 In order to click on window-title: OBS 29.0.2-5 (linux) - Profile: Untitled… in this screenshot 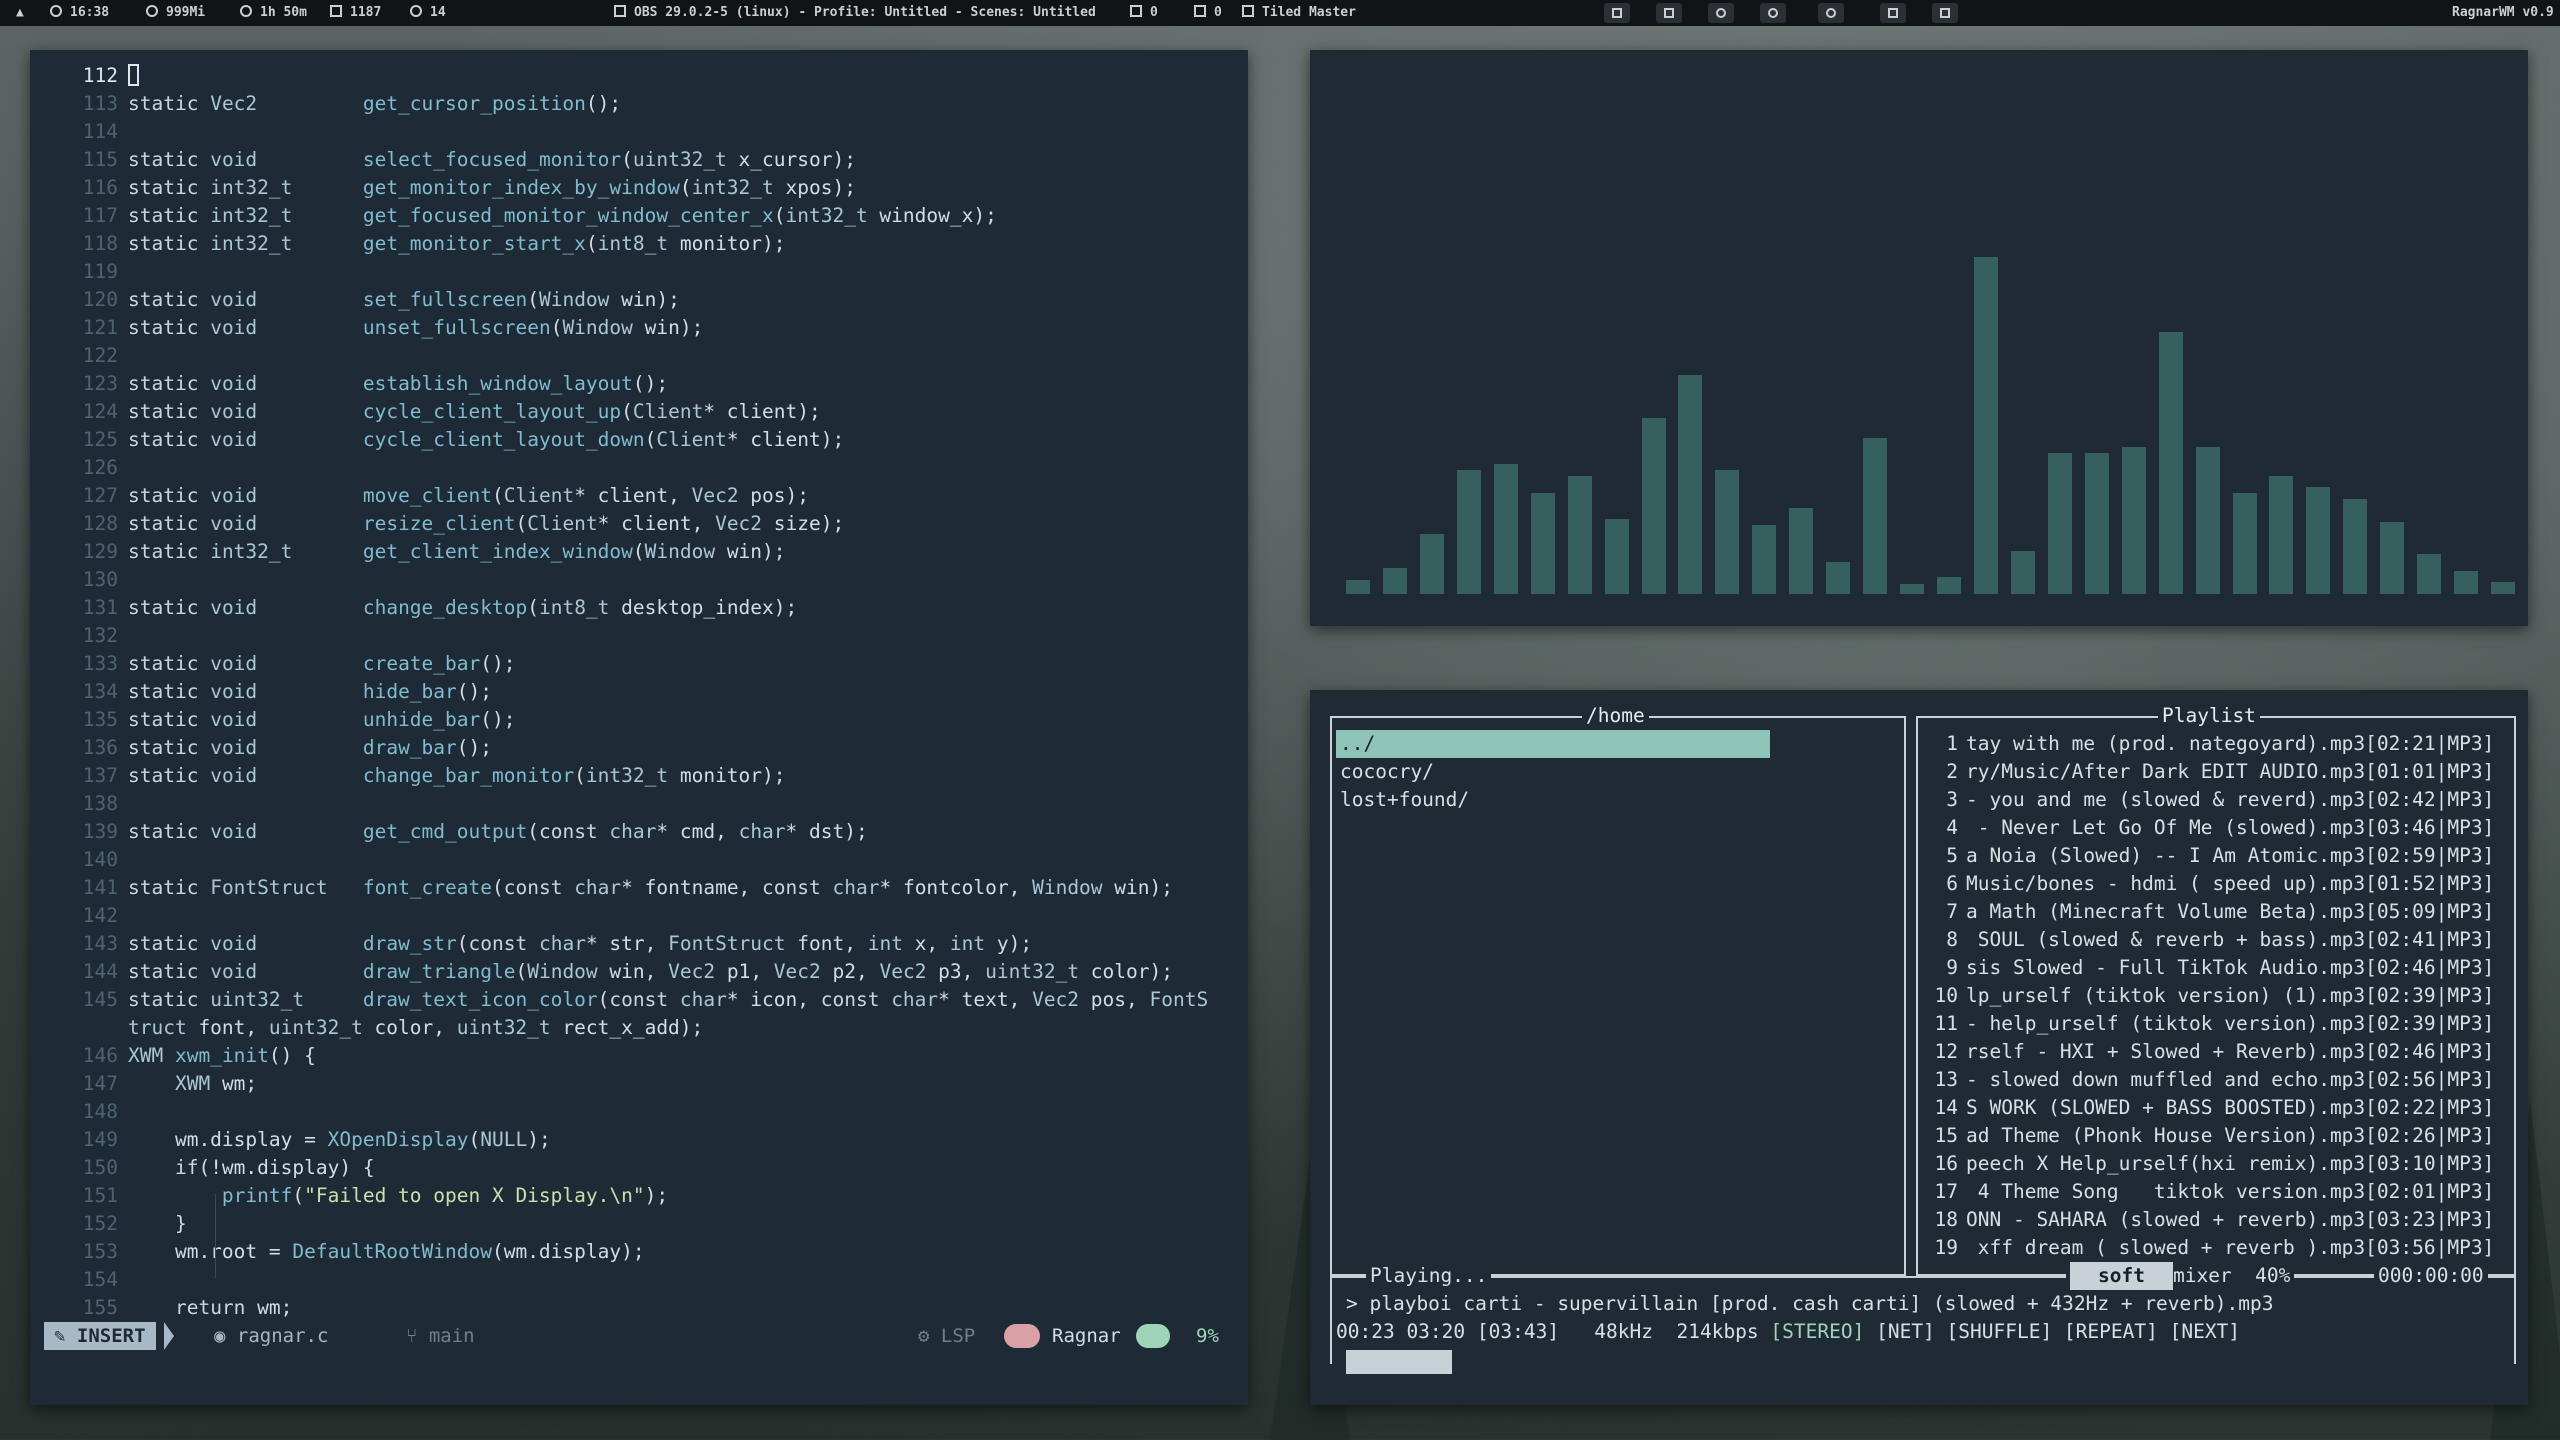, I will do `click(855, 13)`.